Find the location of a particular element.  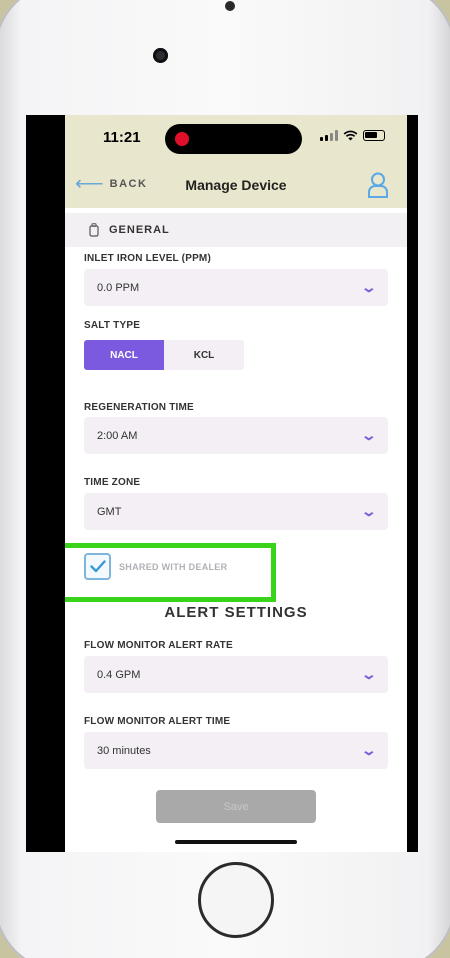

time-zone-label: TIME ZONE is located at coordinates (112, 482).